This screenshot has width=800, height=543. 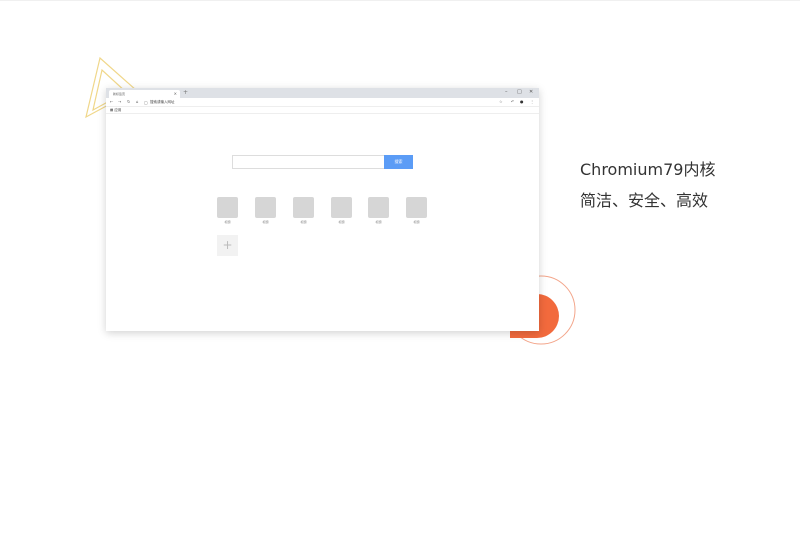 What do you see at coordinates (506, 92) in the screenshot?
I see `minimize-button: –` at bounding box center [506, 92].